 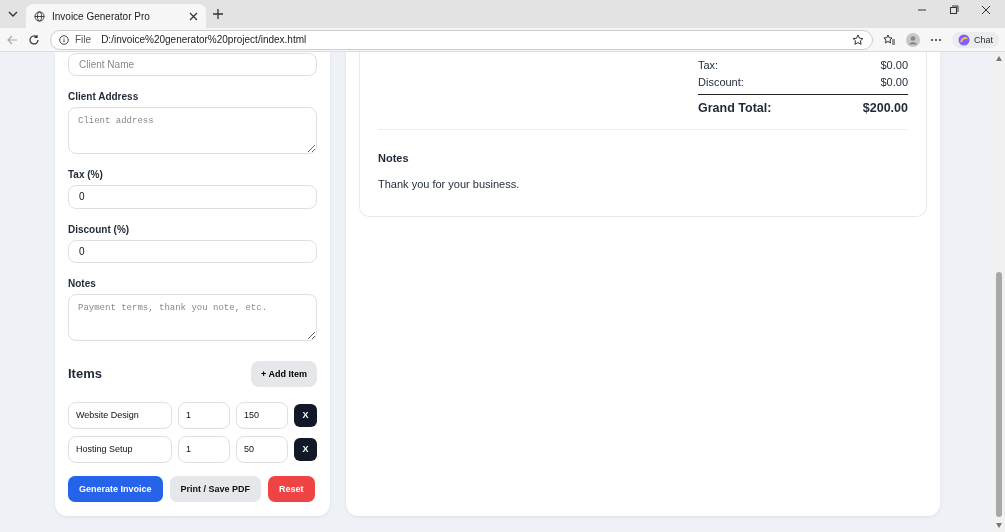 What do you see at coordinates (461, 39) in the screenshot?
I see `address-bar: File D:/invoice%20generator%20project/index.html` at bounding box center [461, 39].